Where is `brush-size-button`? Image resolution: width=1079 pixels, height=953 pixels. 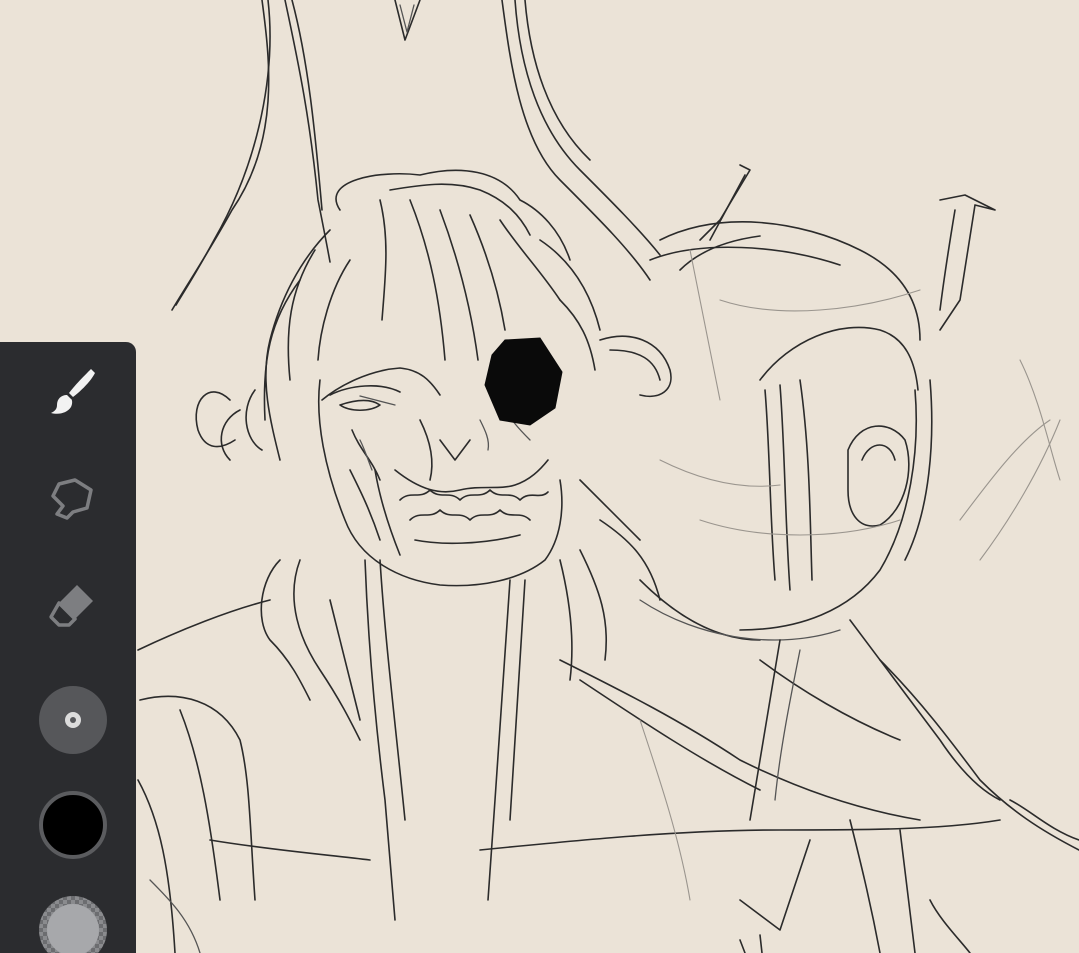 brush-size-button is located at coordinates (73, 720).